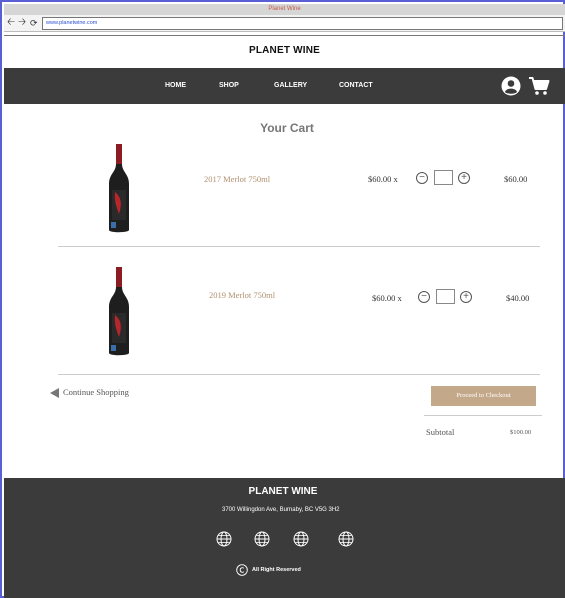 Image resolution: width=565 pixels, height=598 pixels. Describe the element at coordinates (242, 570) in the screenshot. I see `copyright-icon` at that location.